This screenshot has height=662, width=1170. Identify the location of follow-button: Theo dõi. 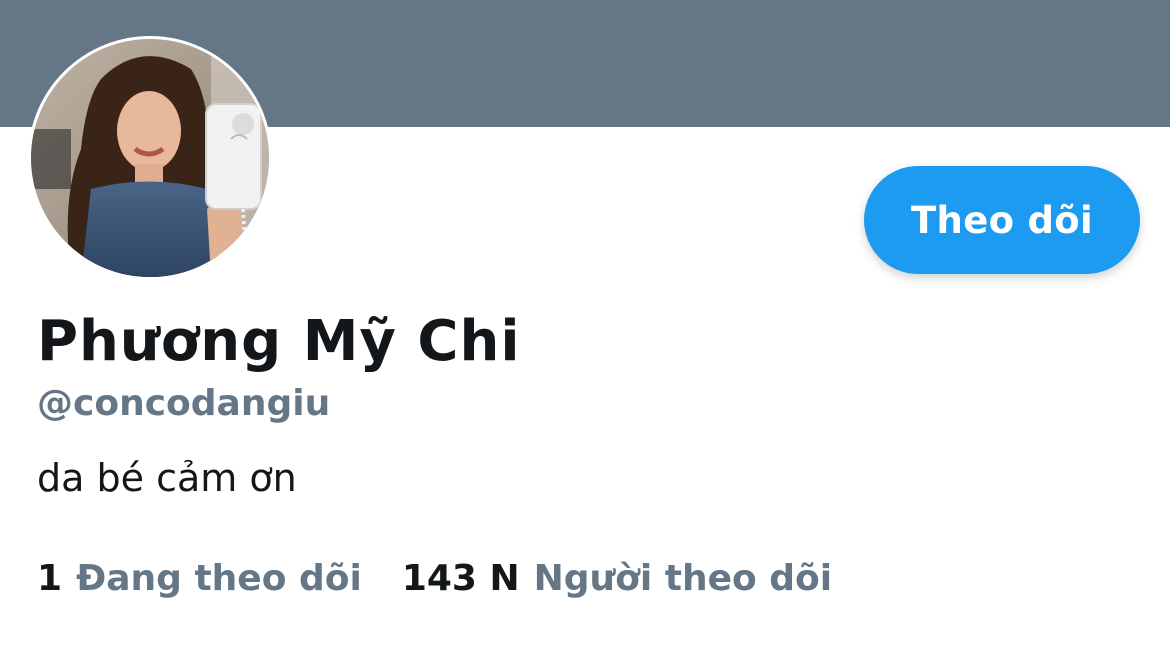
(1002, 220).